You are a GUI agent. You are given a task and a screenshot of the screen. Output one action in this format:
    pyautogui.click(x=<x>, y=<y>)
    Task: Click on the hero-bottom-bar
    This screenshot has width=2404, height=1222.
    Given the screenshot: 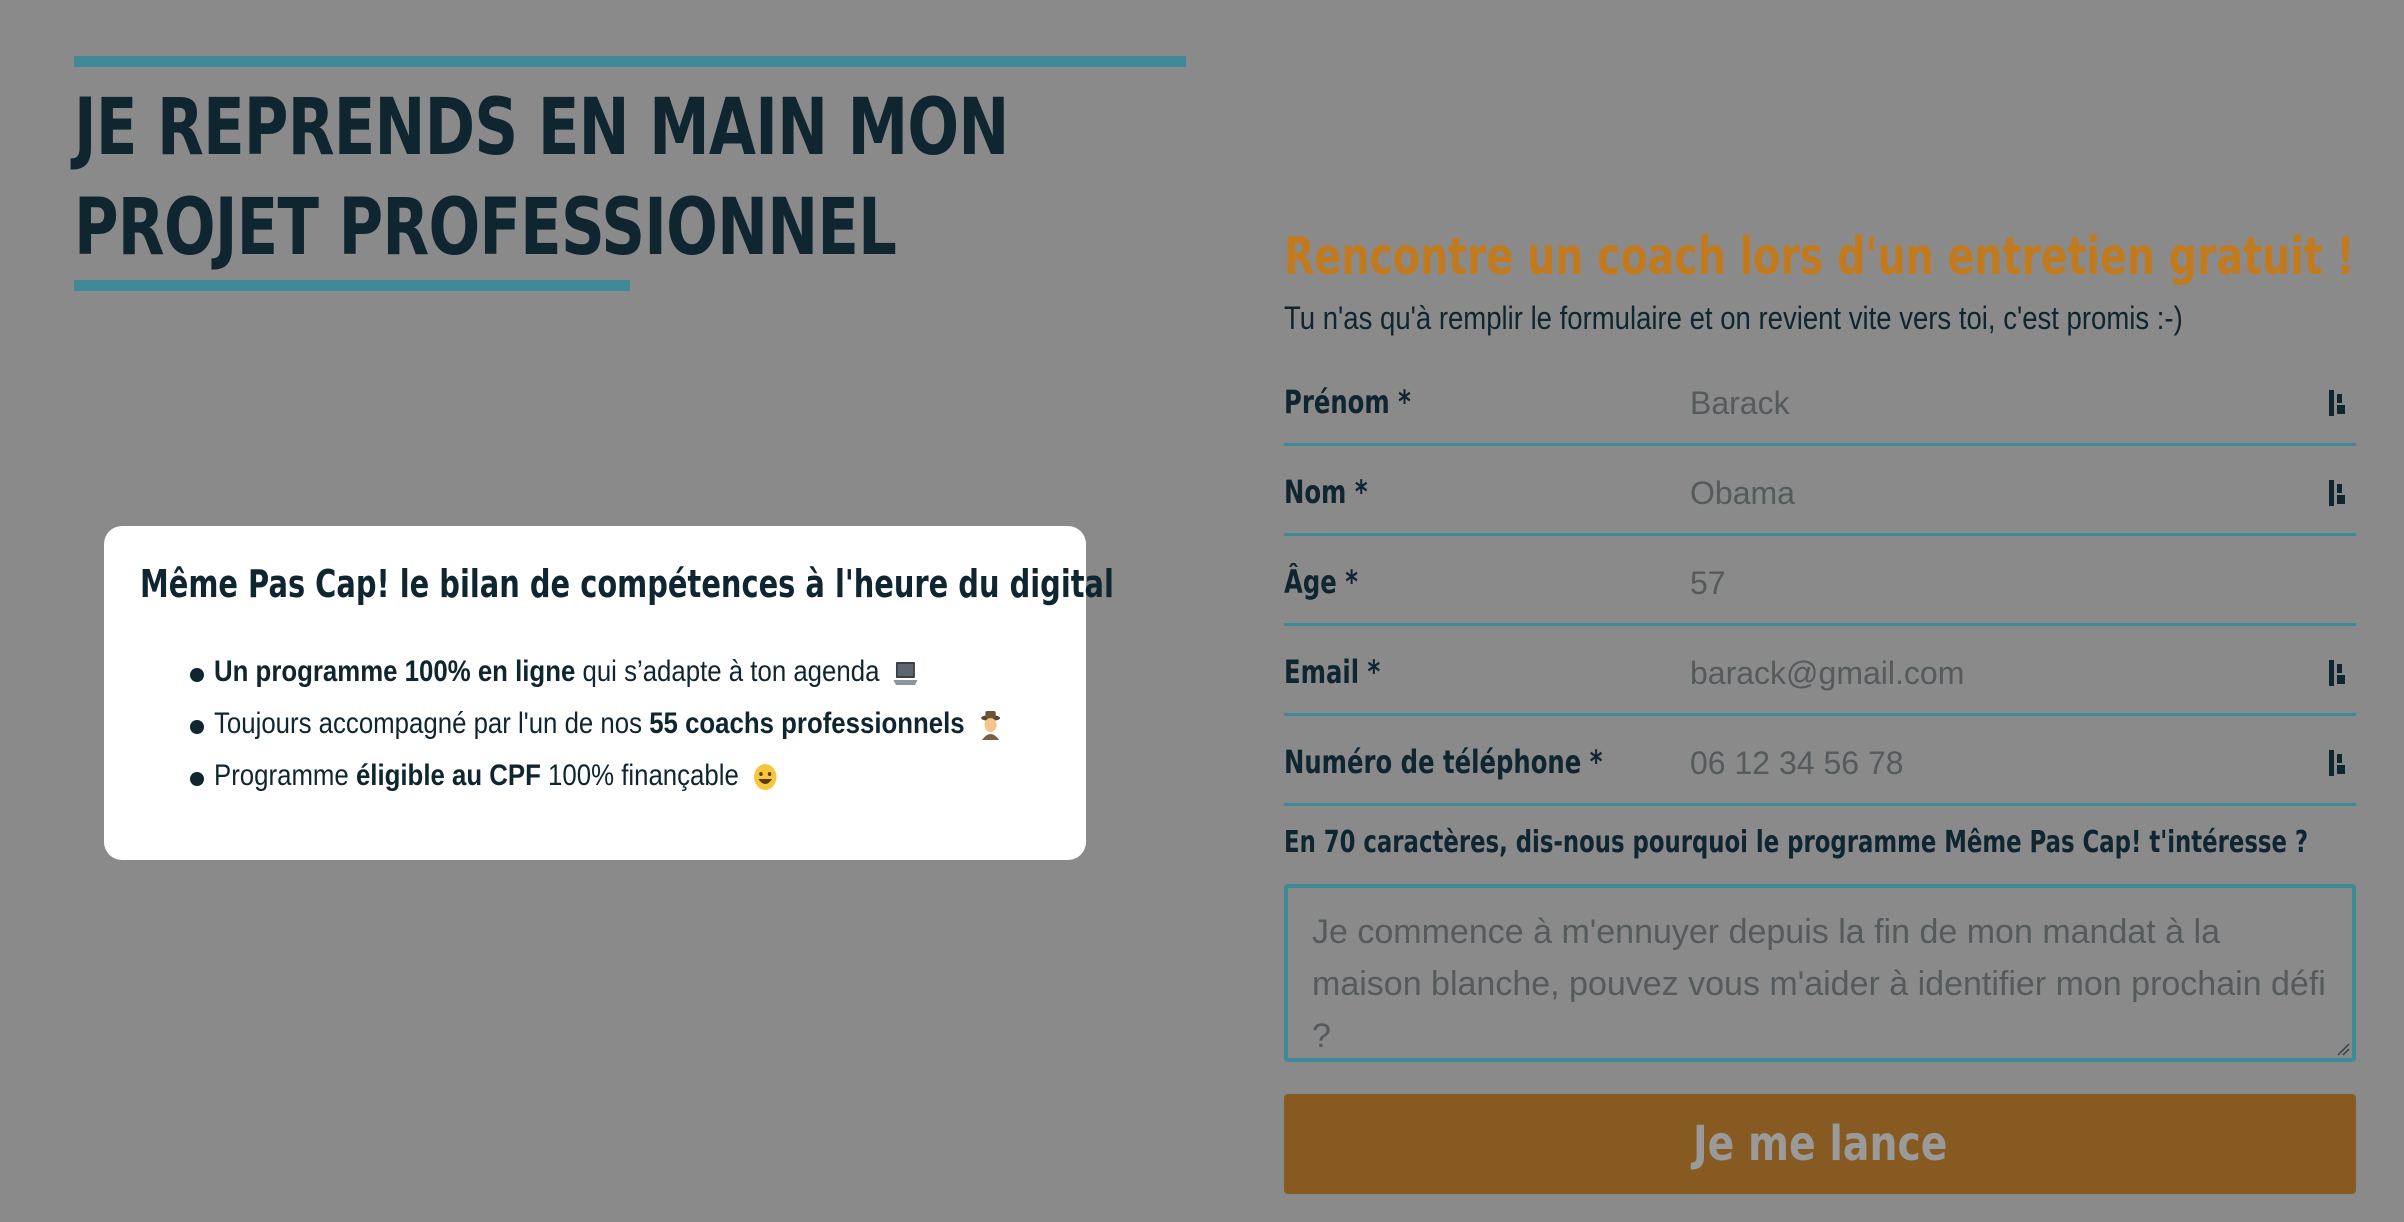 What is the action you would take?
    pyautogui.click(x=352, y=285)
    